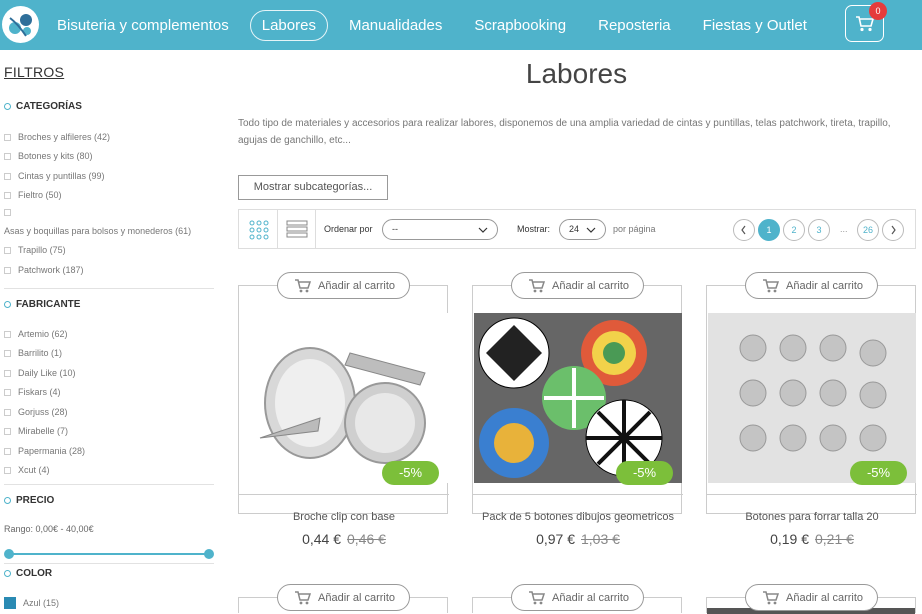  Describe the element at coordinates (109, 554) in the screenshot. I see `price-range-slider` at that location.